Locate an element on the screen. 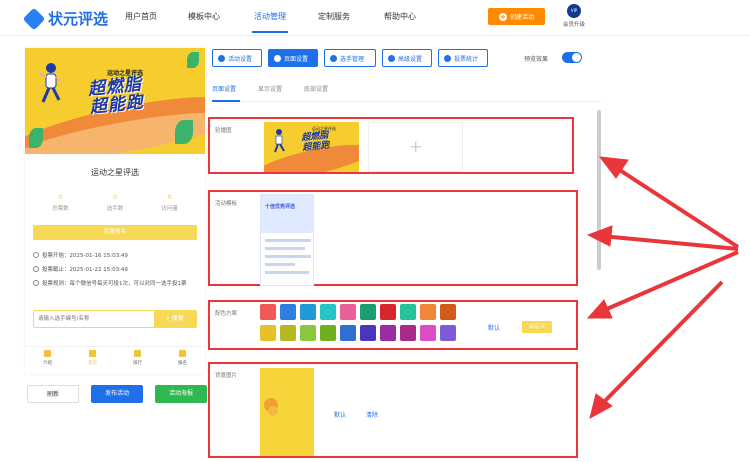 This screenshot has width=750, height=462. preview-actions: 刷新 发布活动 活动海报 is located at coordinates (116, 394).